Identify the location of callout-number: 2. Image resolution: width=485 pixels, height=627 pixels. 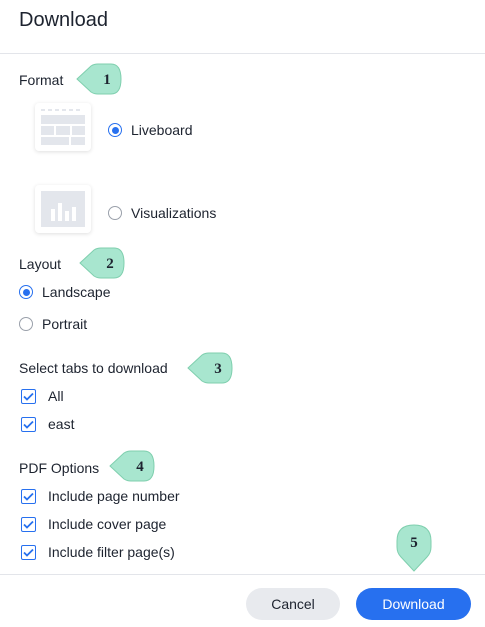
(110, 264).